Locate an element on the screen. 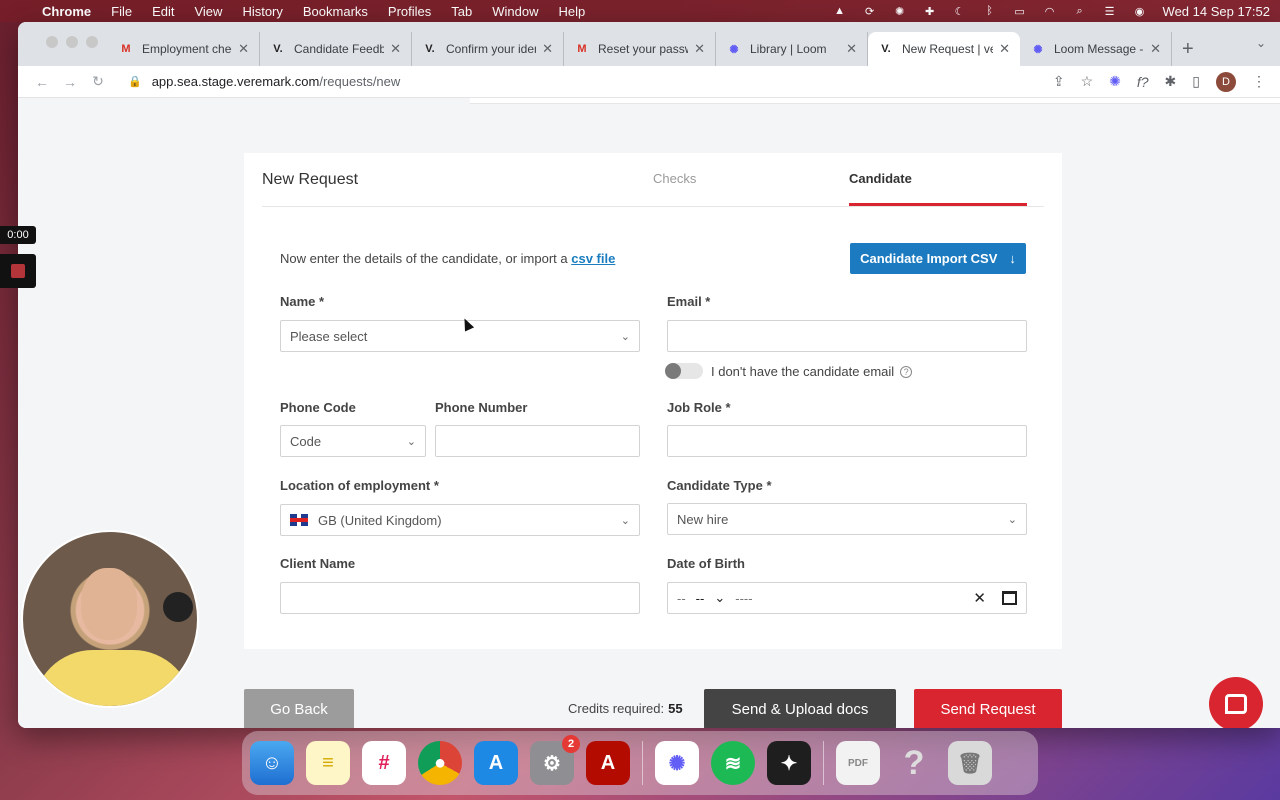 The height and width of the screenshot is (800, 1280). phone-number-input is located at coordinates (537, 441).